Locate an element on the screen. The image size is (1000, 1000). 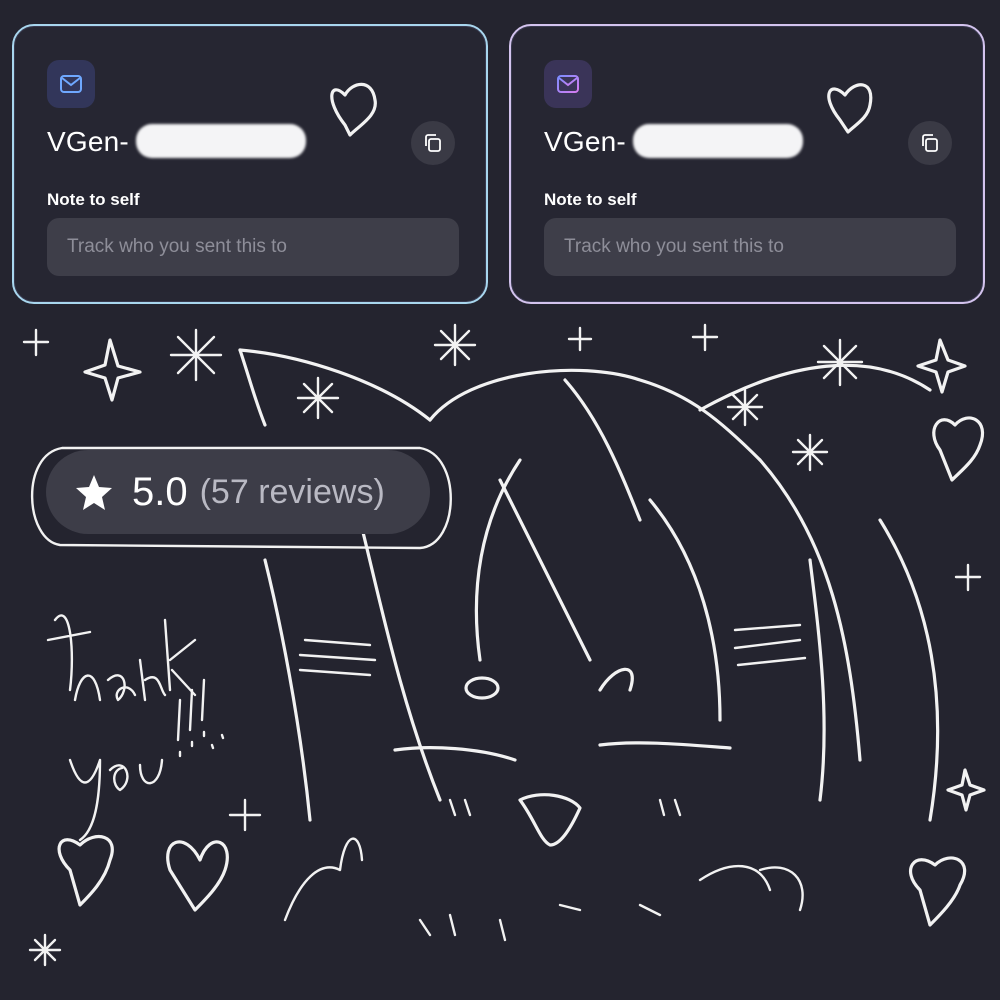
head-outline is located at coordinates (595, 415).